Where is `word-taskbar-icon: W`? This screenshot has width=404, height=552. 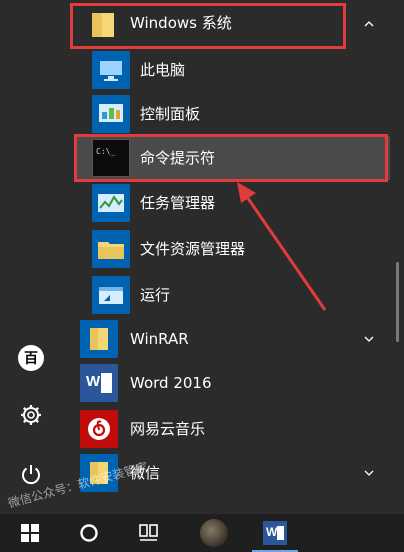 word-taskbar-icon: W is located at coordinates (275, 533).